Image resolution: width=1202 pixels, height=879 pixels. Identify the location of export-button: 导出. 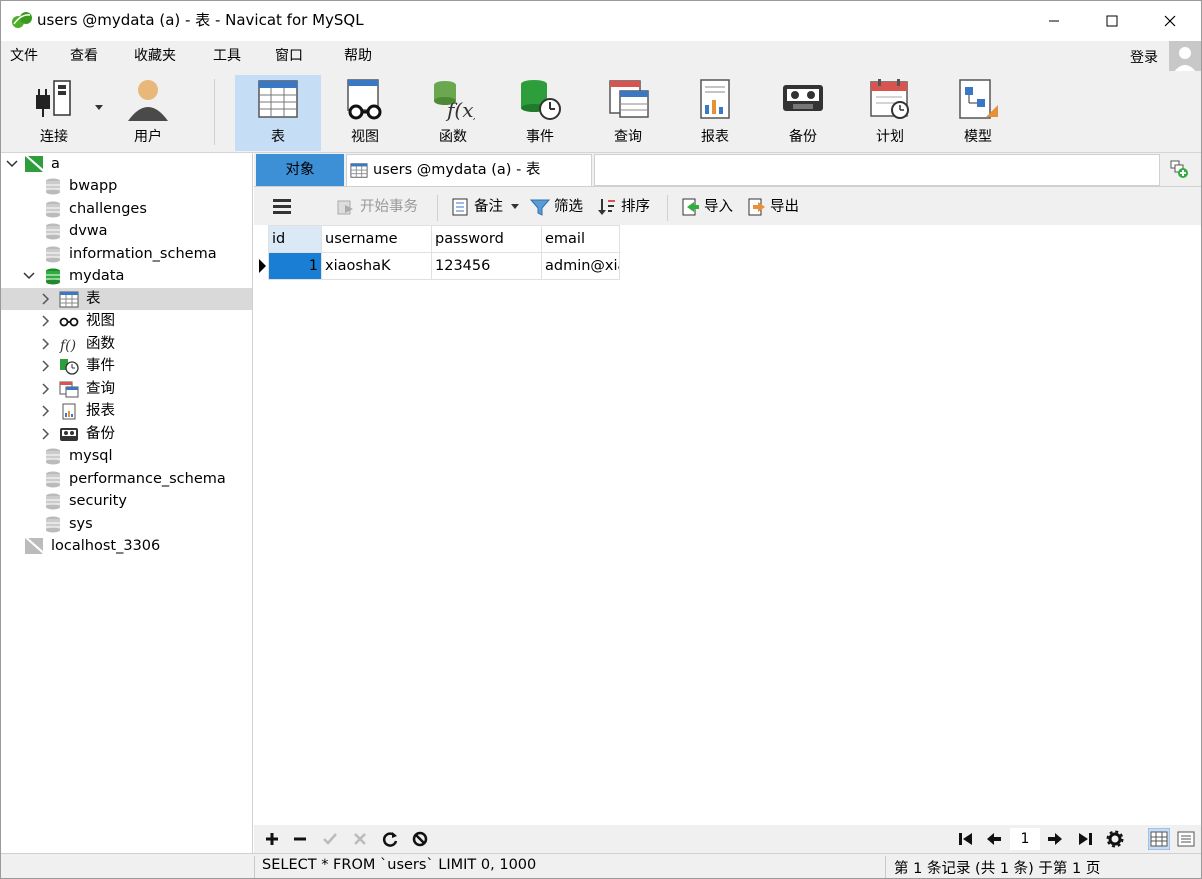
(775, 207).